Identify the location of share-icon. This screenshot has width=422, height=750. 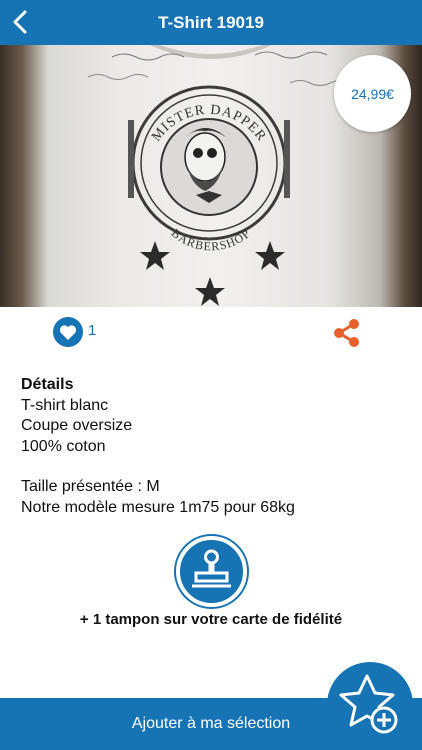
(346, 333).